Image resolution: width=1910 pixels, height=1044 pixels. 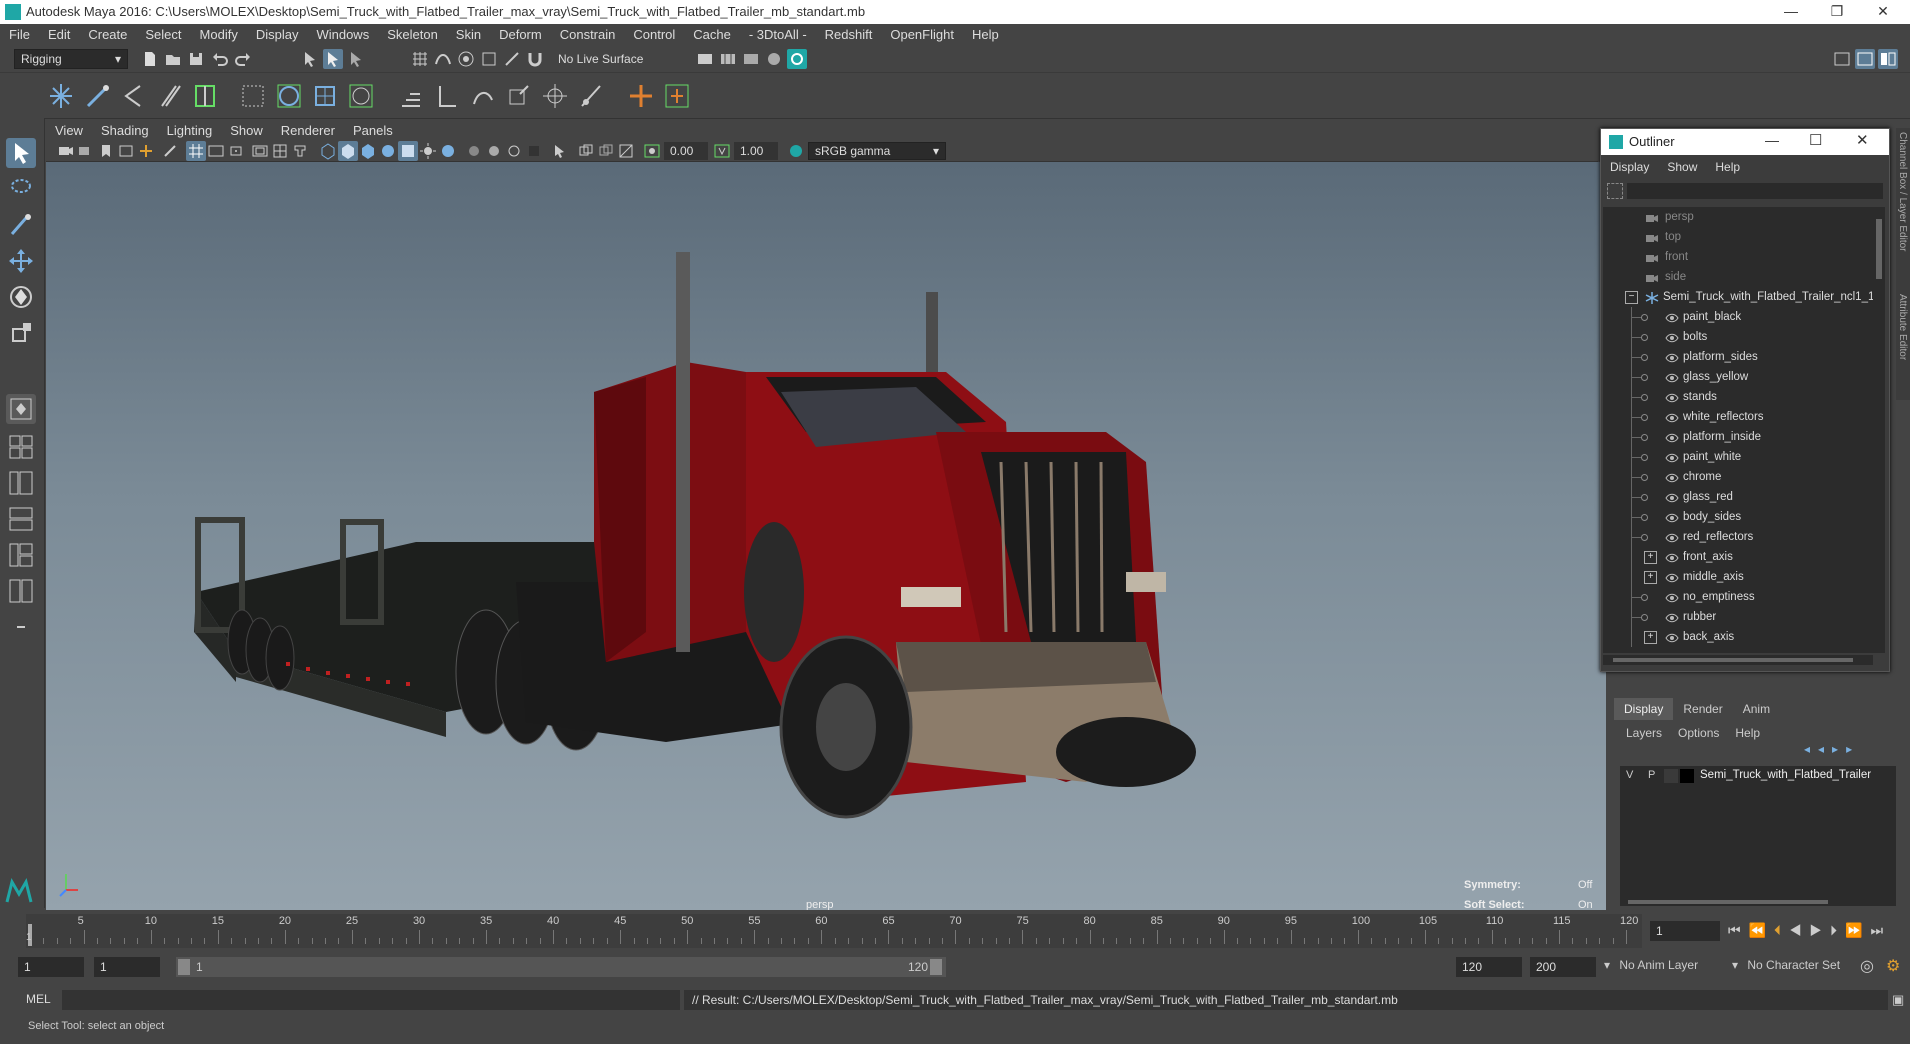 I want to click on range-slider: 1 120, so click(x=561, y=967).